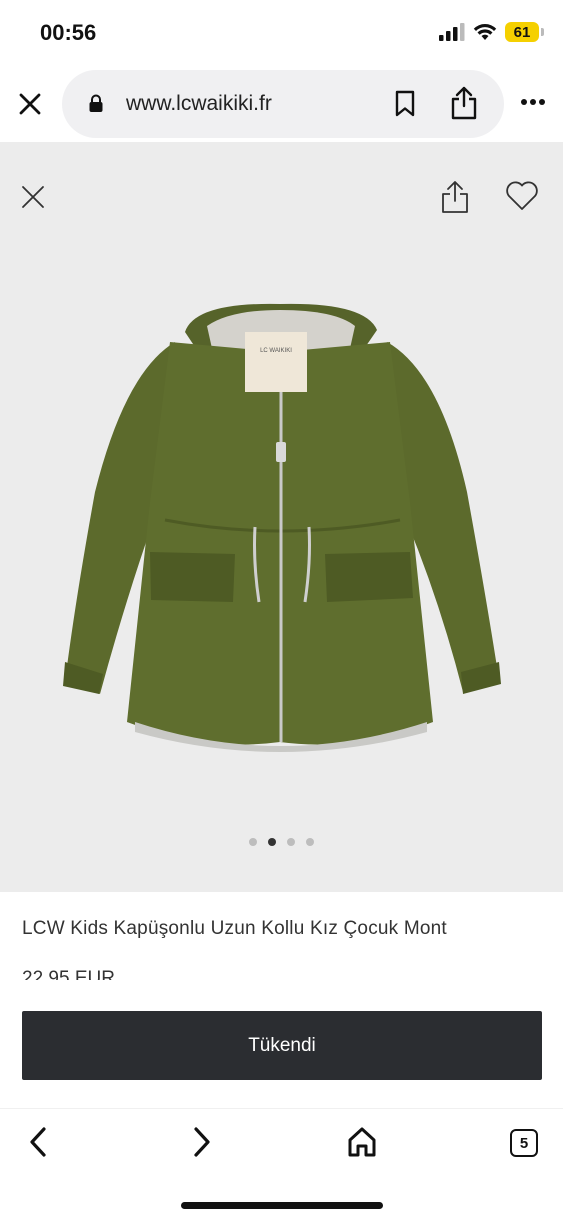 This screenshot has height=1218, width=563. What do you see at coordinates (282, 1045) in the screenshot?
I see `sold-out-button: Tükendi` at bounding box center [282, 1045].